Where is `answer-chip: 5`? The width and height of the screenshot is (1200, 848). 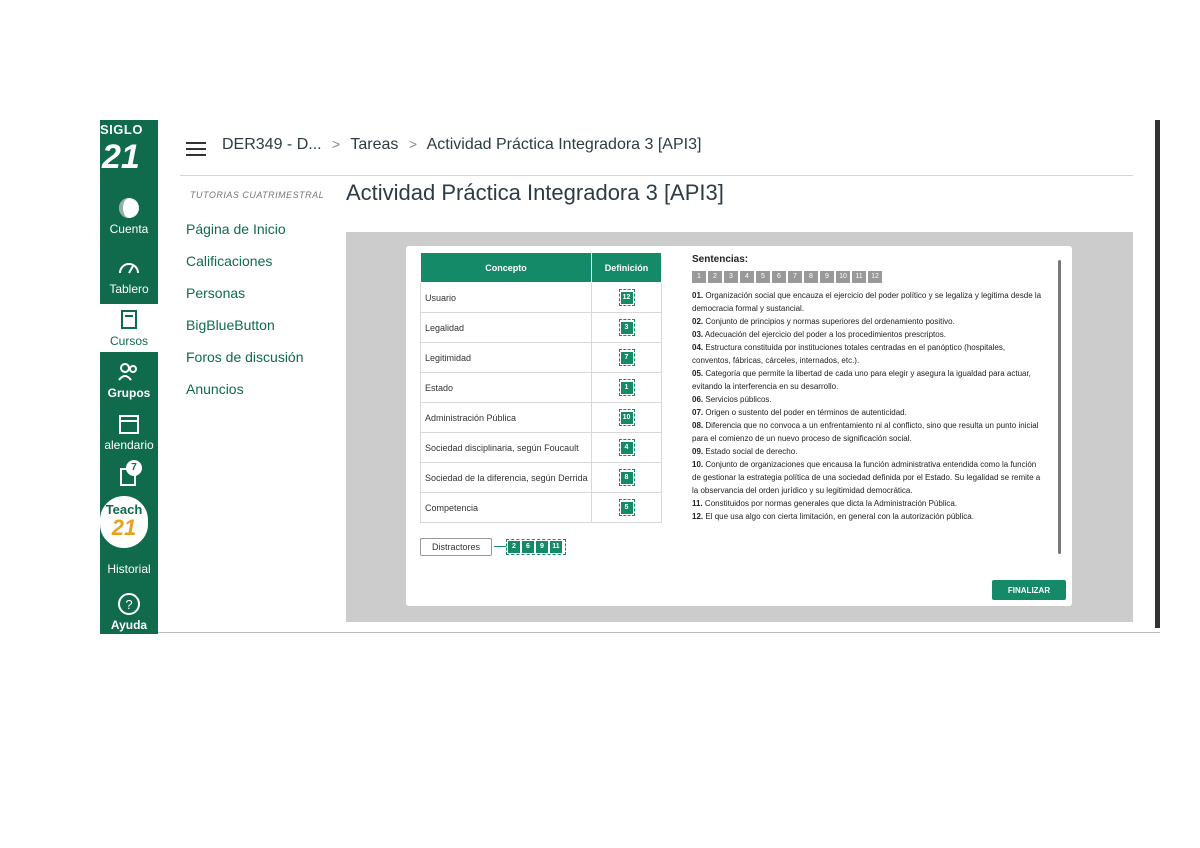 answer-chip: 5 is located at coordinates (626, 508).